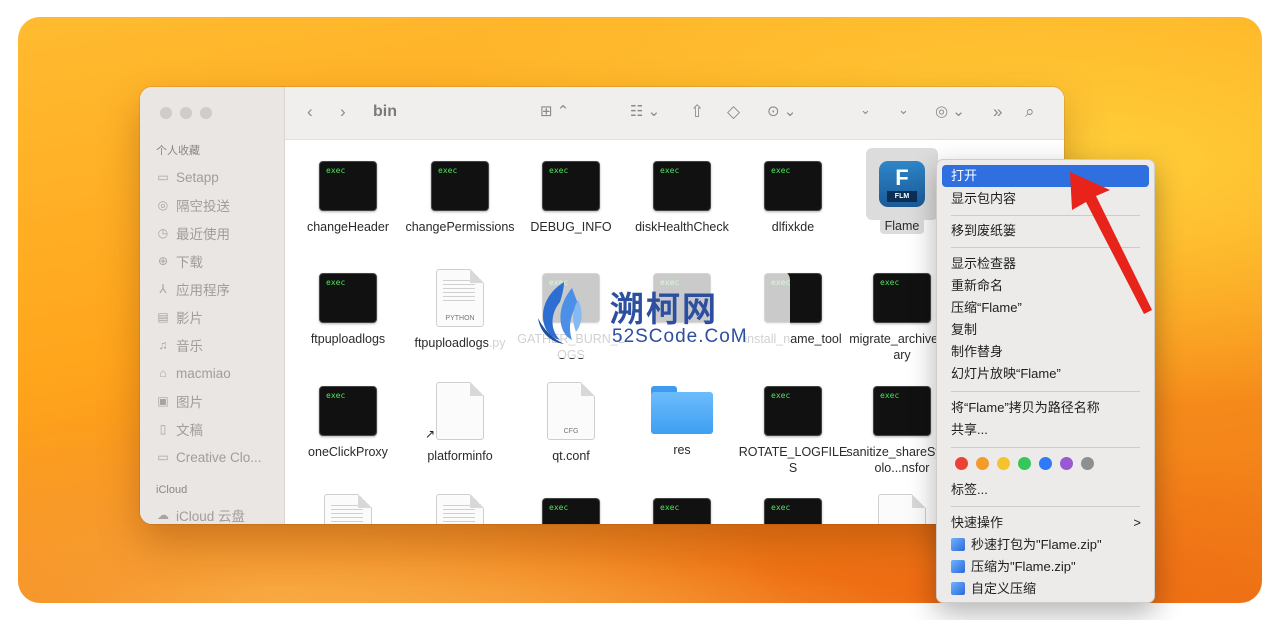 Image resolution: width=1280 pixels, height=620 pixels. I want to click on file-item: exec oneClickProxy, so click(348, 423).